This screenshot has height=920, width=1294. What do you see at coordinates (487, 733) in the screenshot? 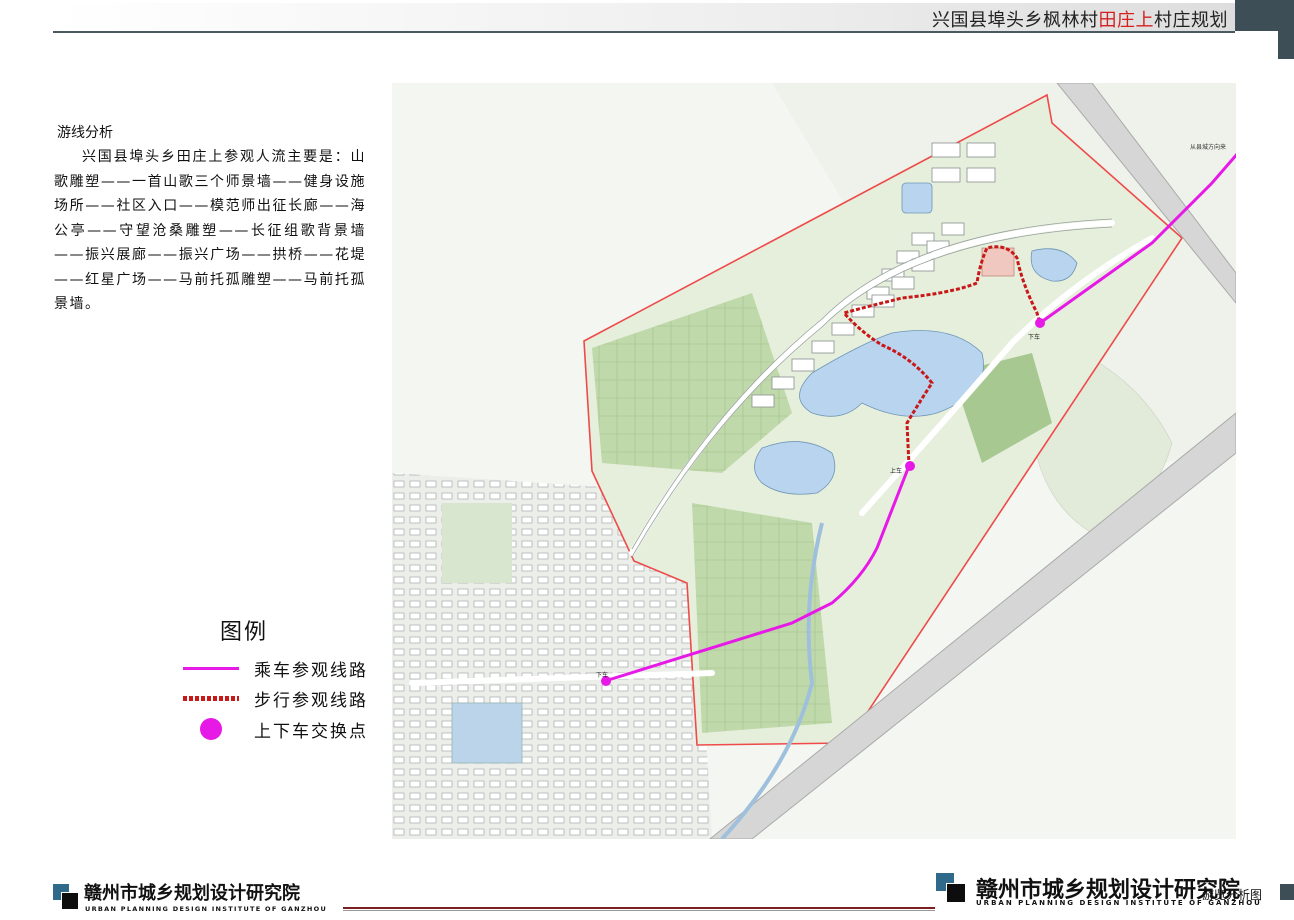
I see `town-water-block` at bounding box center [487, 733].